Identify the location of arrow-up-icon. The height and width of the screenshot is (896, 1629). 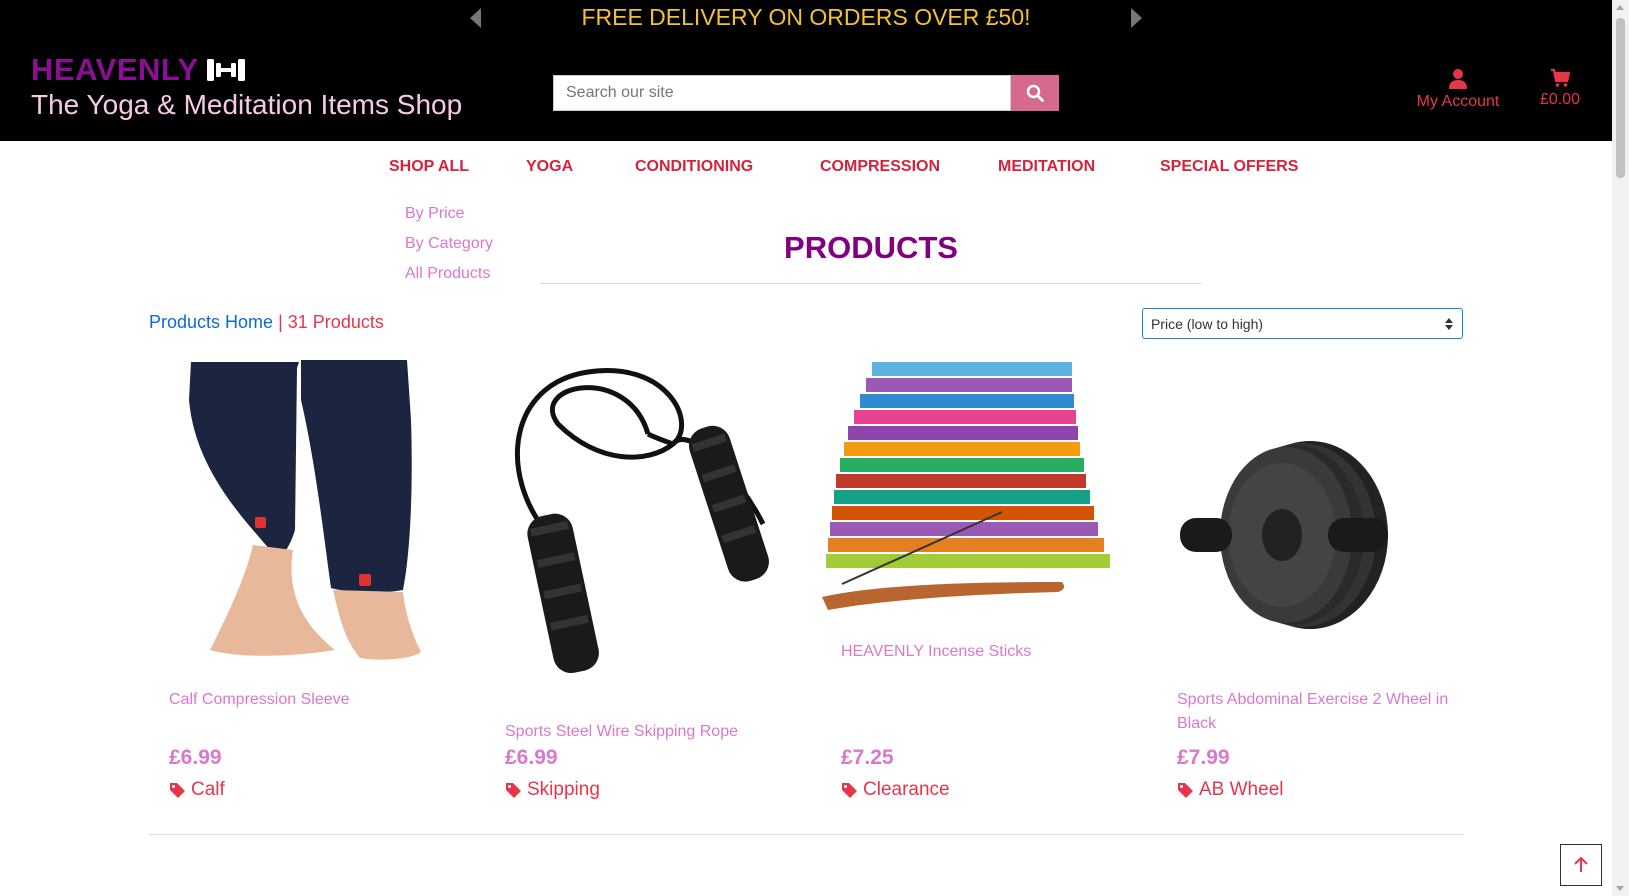
(1581, 864).